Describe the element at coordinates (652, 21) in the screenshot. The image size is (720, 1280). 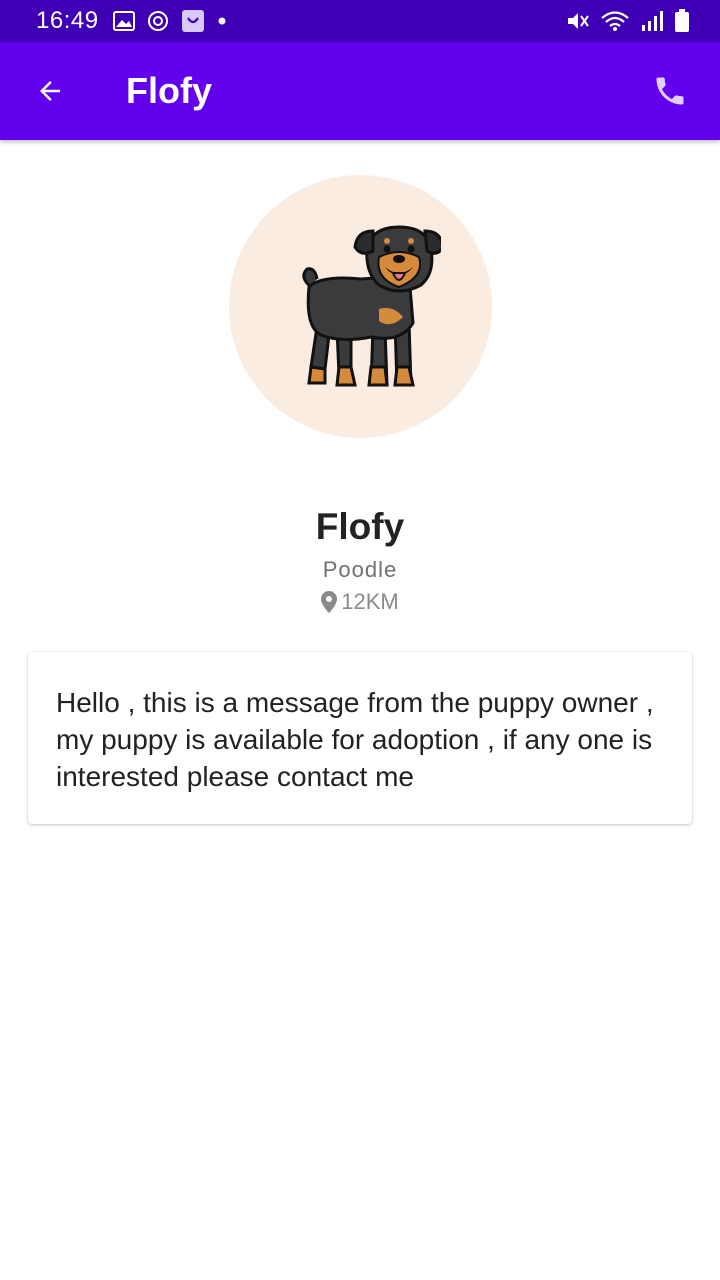
I see `signal-icon` at that location.